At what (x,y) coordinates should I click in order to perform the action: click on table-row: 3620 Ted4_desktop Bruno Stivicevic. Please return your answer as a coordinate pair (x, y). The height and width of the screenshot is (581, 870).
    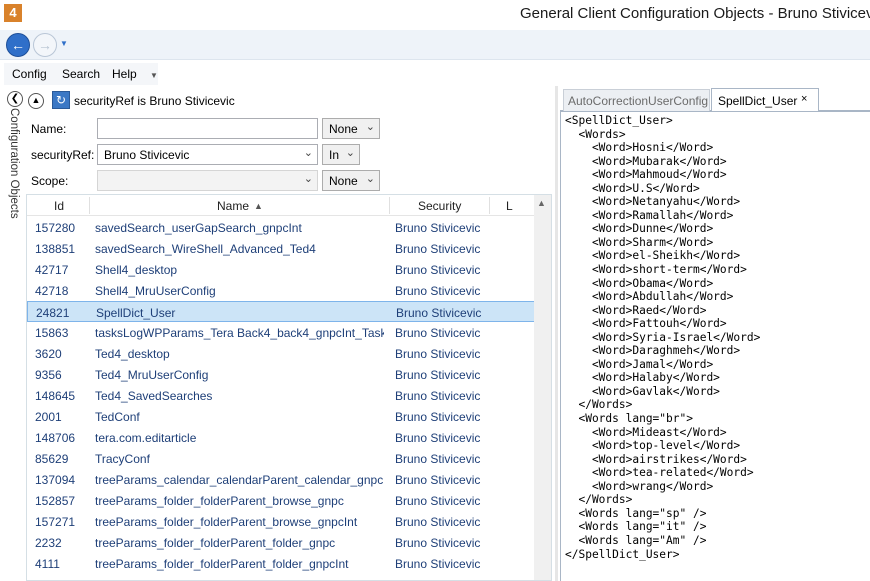
    Looking at the image, I should click on (281, 353).